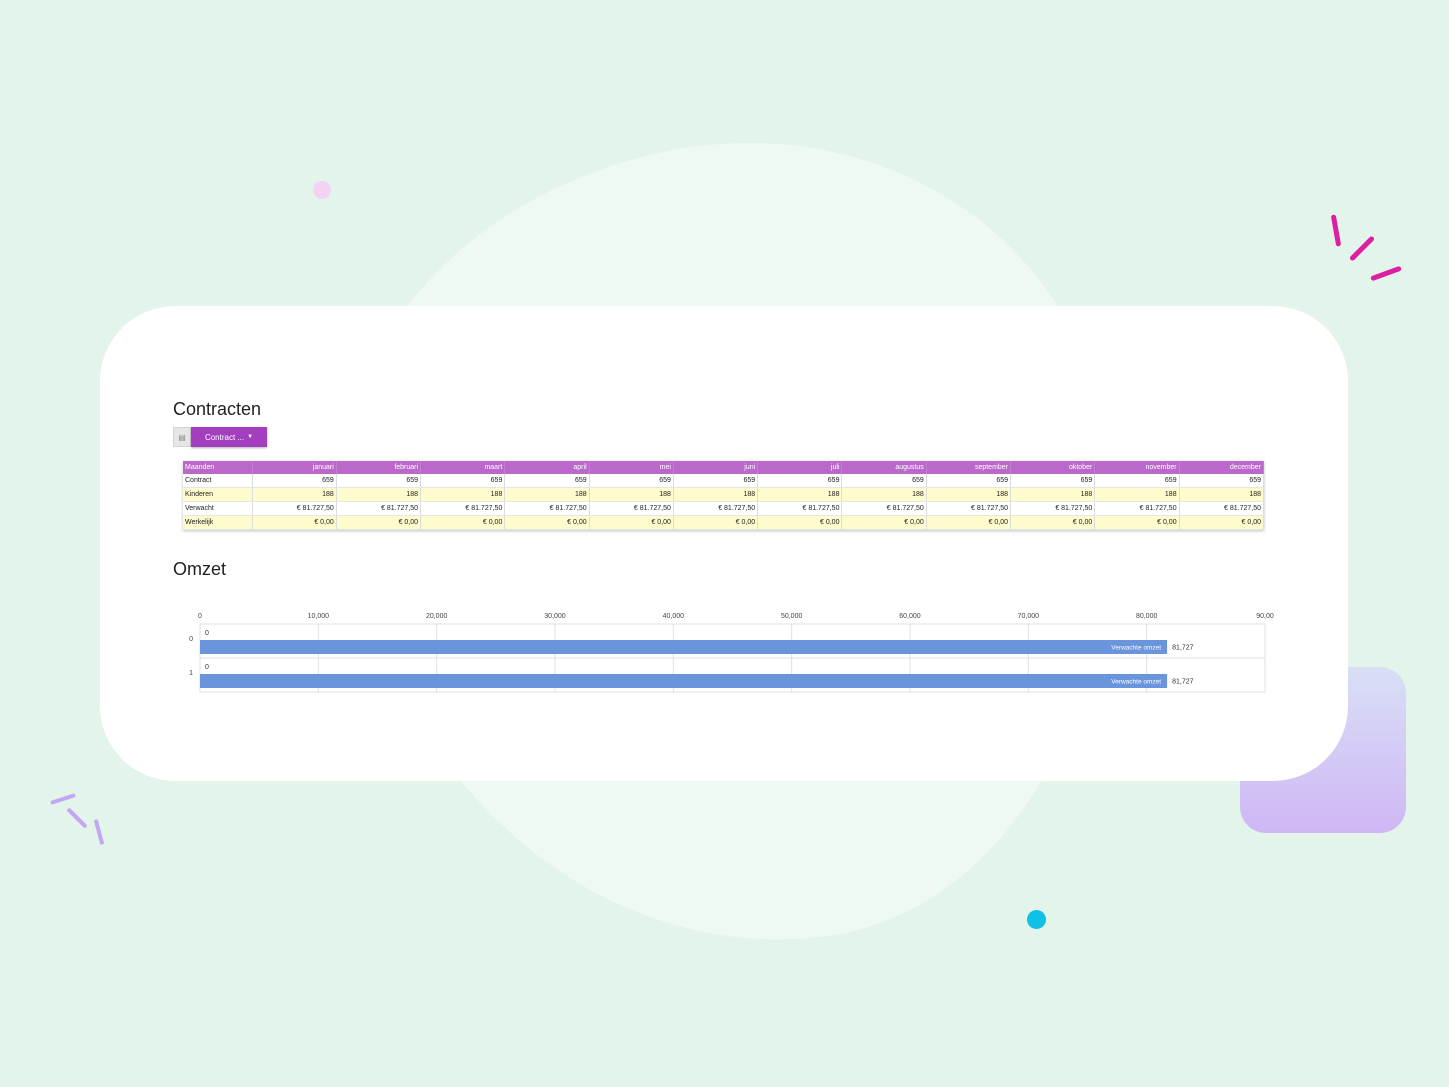 The width and height of the screenshot is (1449, 1087). I want to click on table-header-month: juli, so click(800, 467).